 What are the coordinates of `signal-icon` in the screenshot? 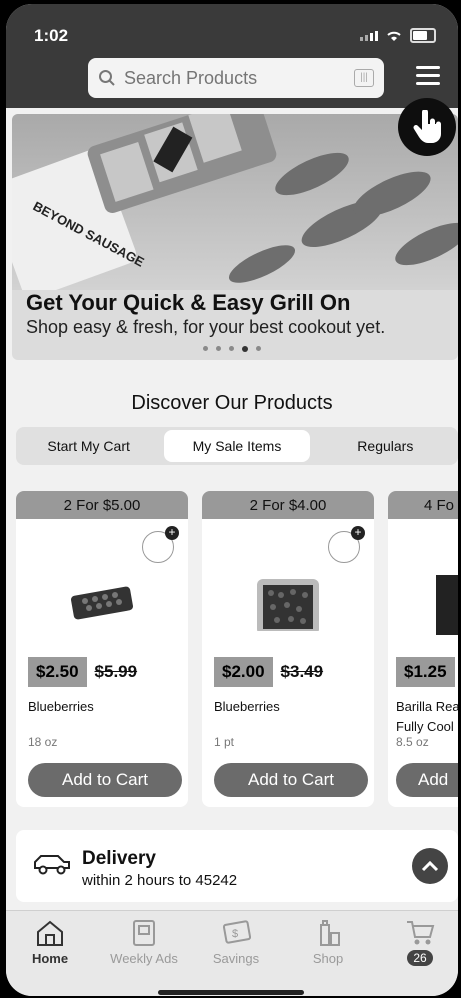 It's located at (369, 35).